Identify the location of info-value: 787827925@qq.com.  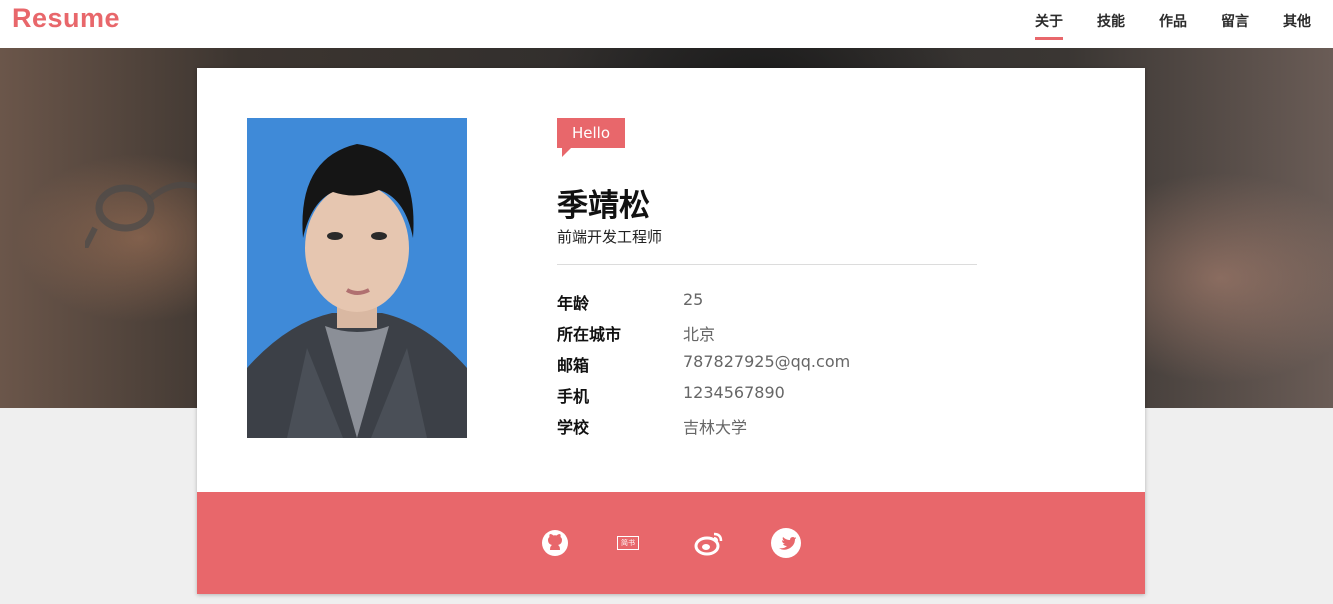
(767, 361).